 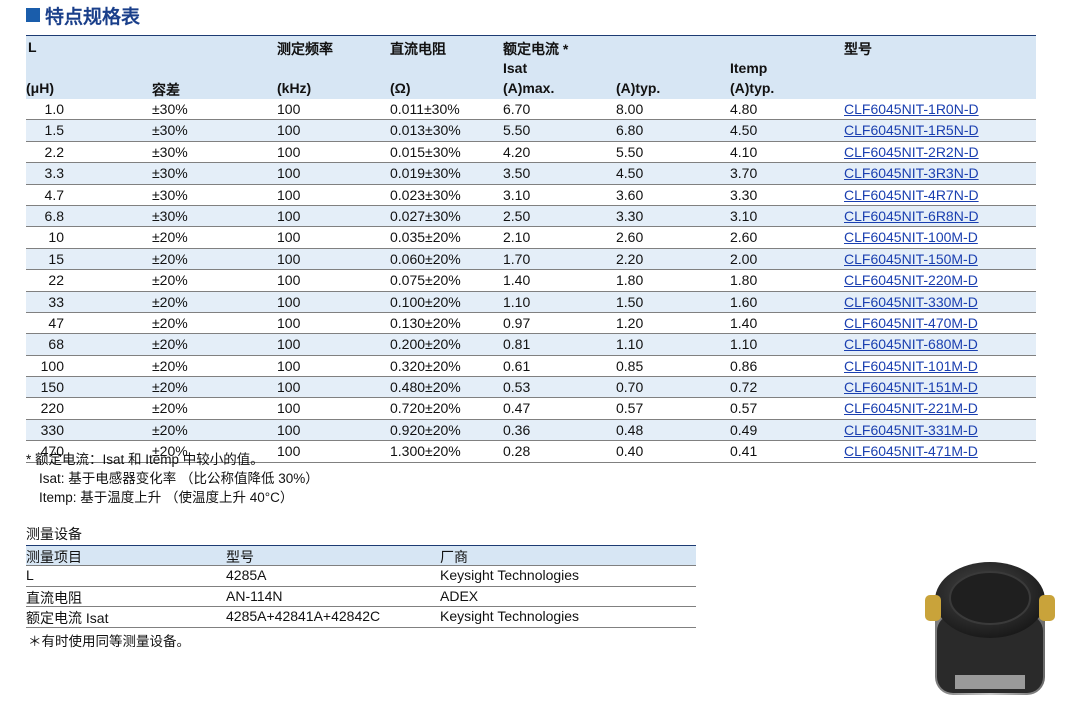 What do you see at coordinates (56, 344) in the screenshot?
I see `inductance-cell: 68` at bounding box center [56, 344].